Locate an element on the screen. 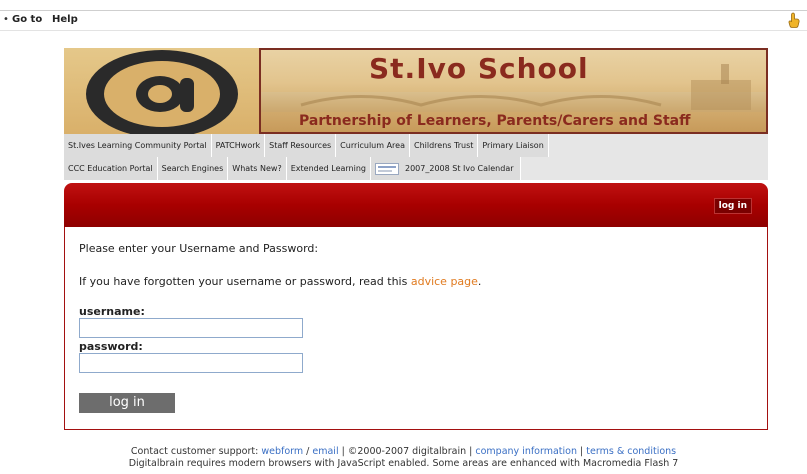 The width and height of the screenshot is (807, 474). login-prompt: Please enter your Username and Password: is located at coordinates (199, 248).